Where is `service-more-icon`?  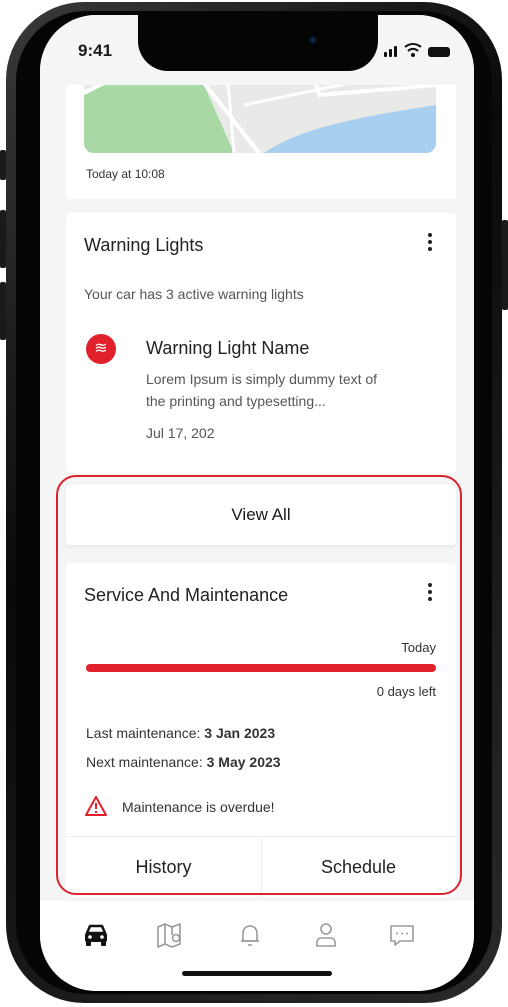 service-more-icon is located at coordinates (430, 593).